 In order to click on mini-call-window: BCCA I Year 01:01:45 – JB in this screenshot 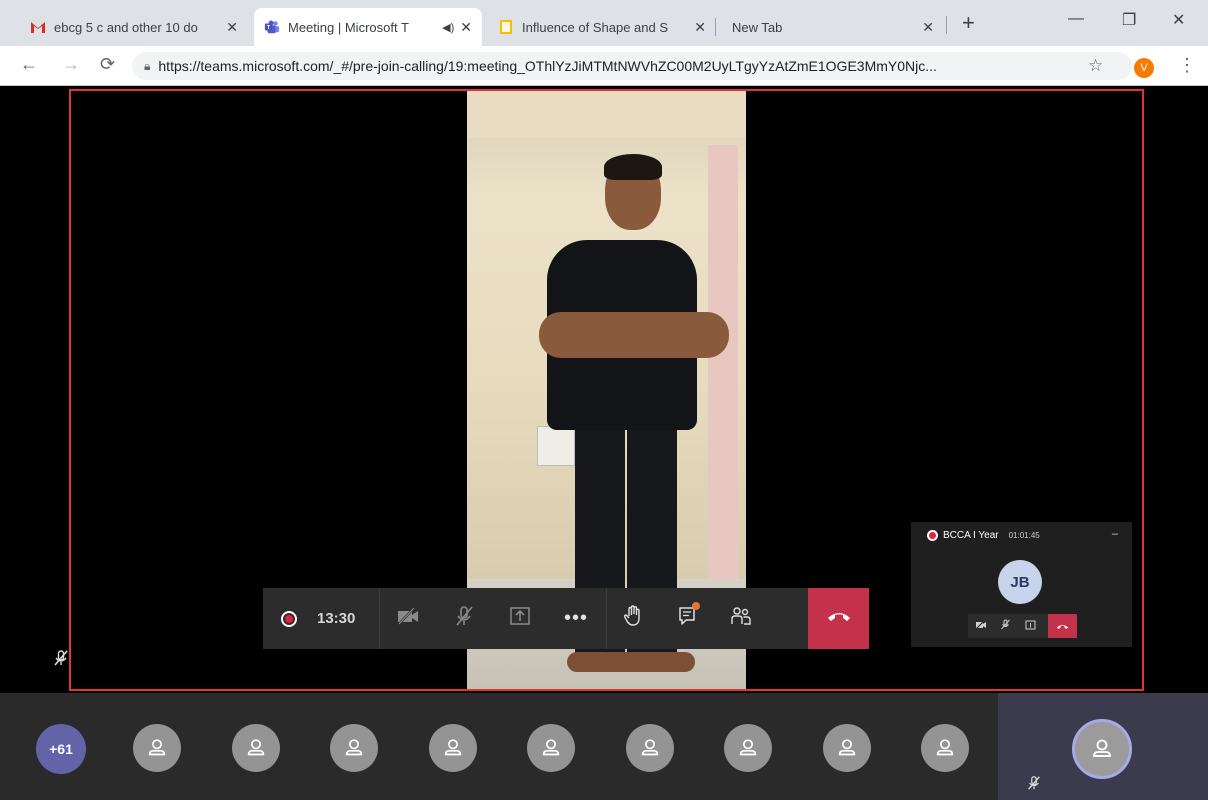, I will do `click(1021, 584)`.